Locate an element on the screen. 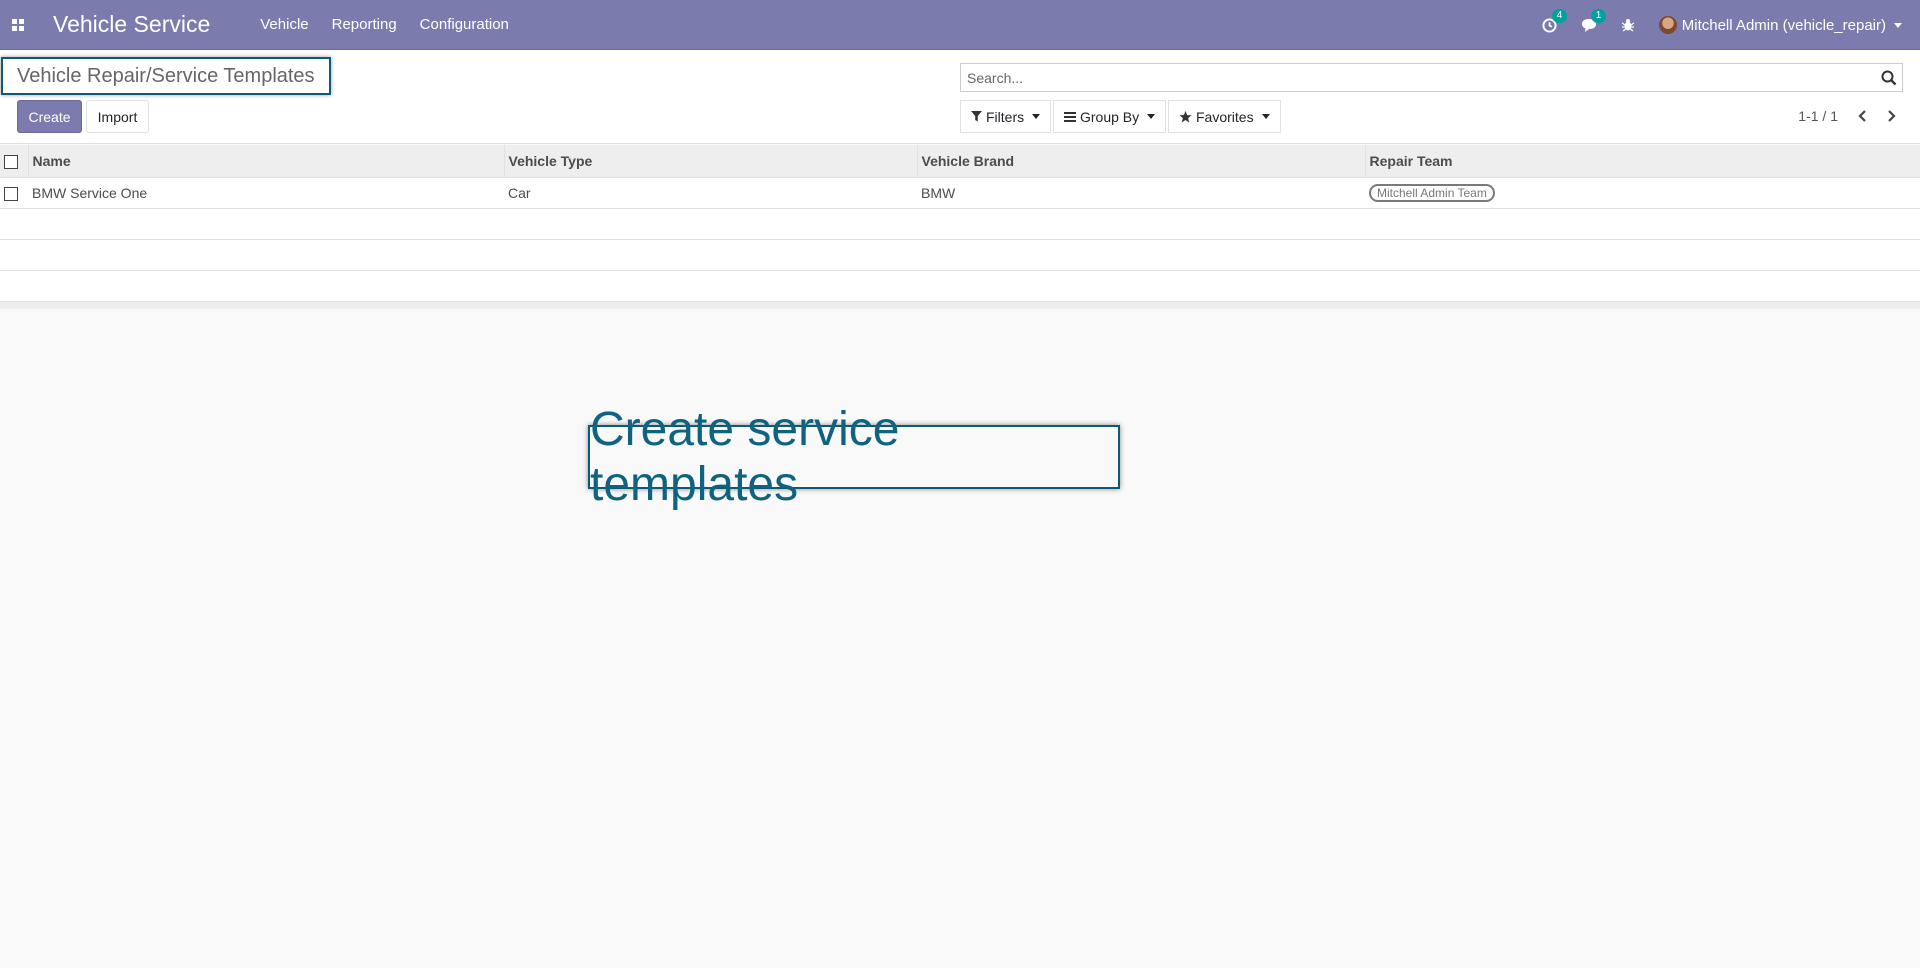  repair-team-tag: Mitchell Admin Team is located at coordinates (1432, 192).